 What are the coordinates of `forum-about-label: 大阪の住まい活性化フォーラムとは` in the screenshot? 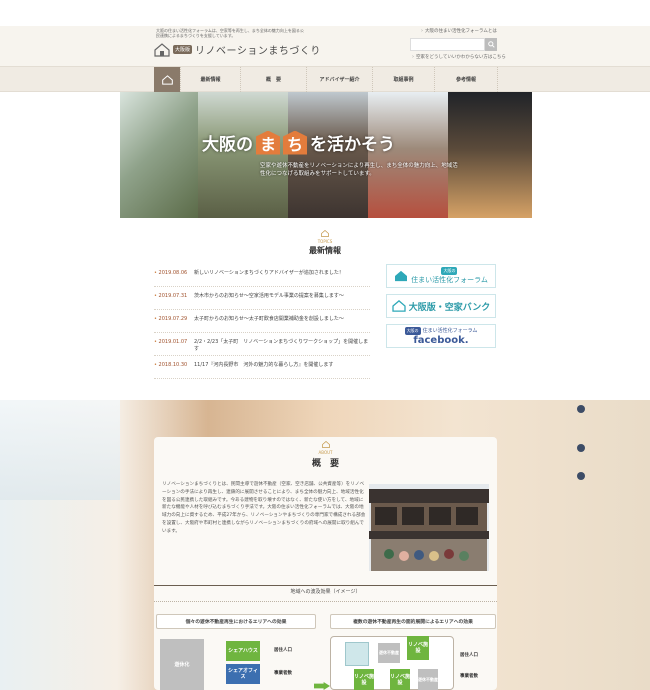 It's located at (461, 31).